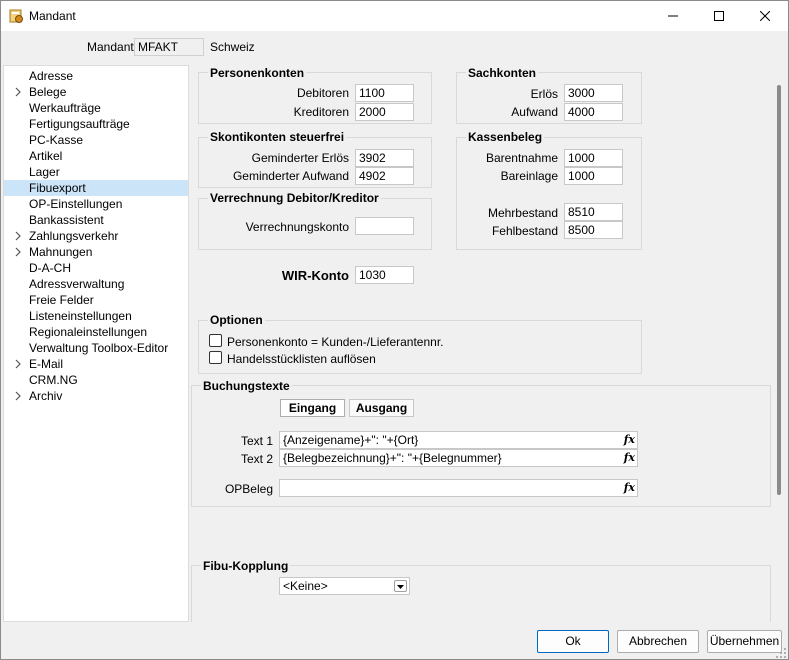  Describe the element at coordinates (96, 236) in the screenshot. I see `sidebar-item-zahlungsverkehr: Zahlungsverkehr` at that location.